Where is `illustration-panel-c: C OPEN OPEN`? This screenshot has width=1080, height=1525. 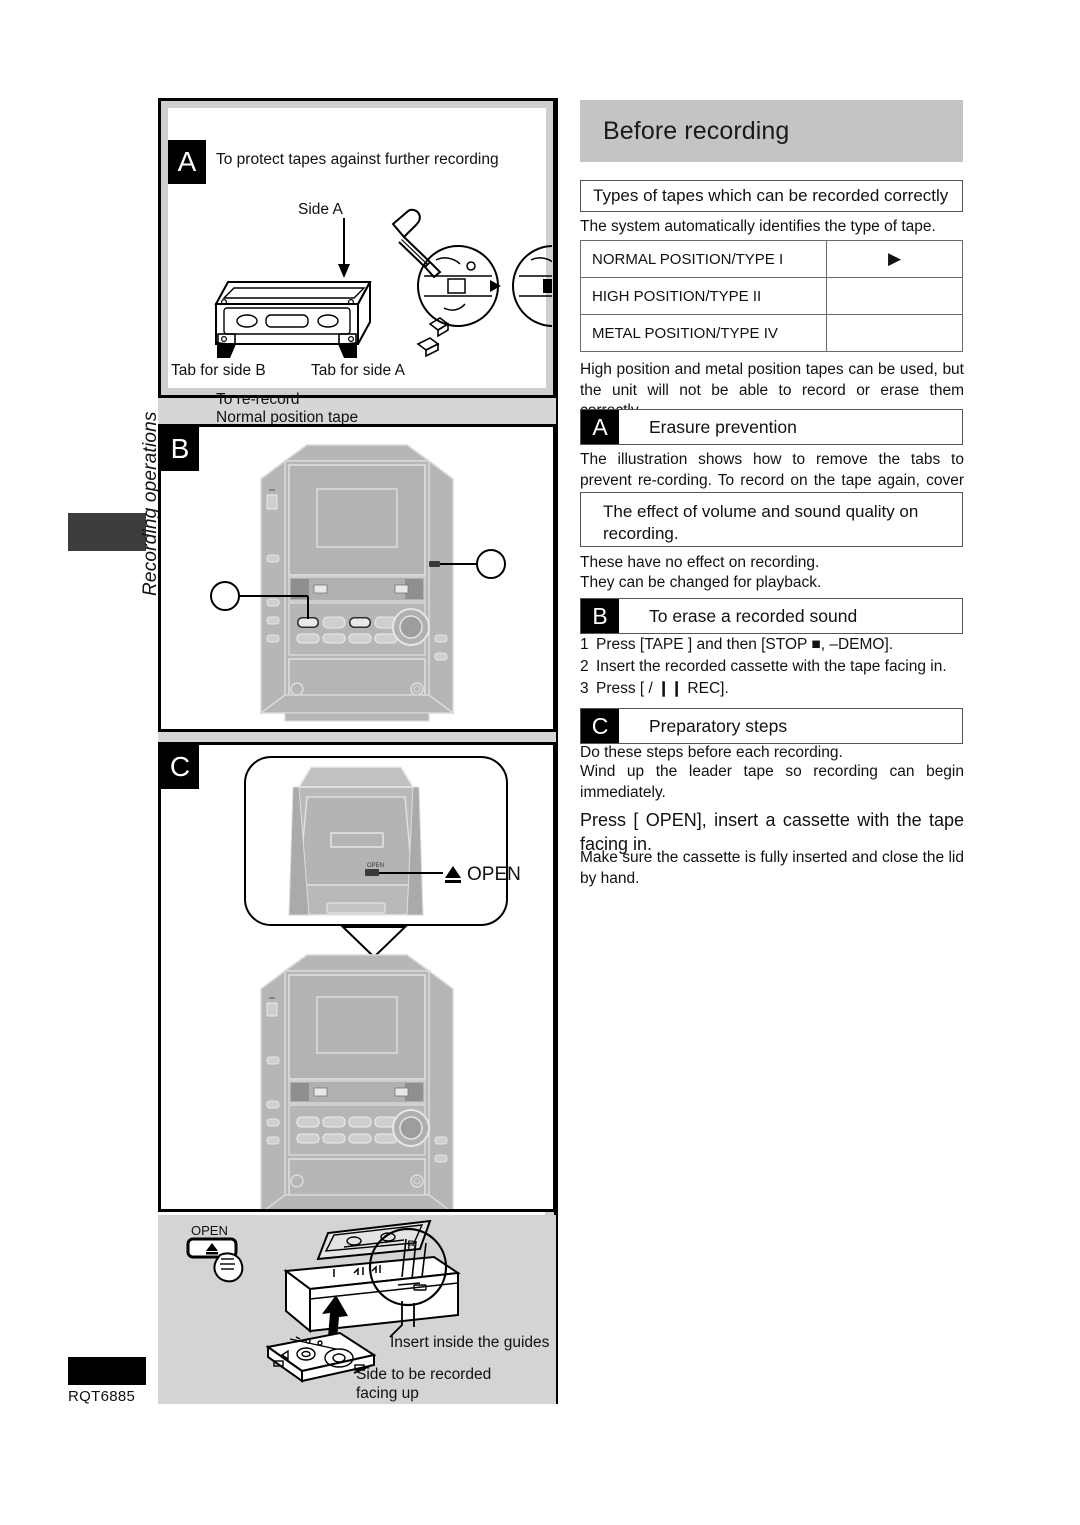
illustration-panel-c: C OPEN OPEN is located at coordinates (357, 977).